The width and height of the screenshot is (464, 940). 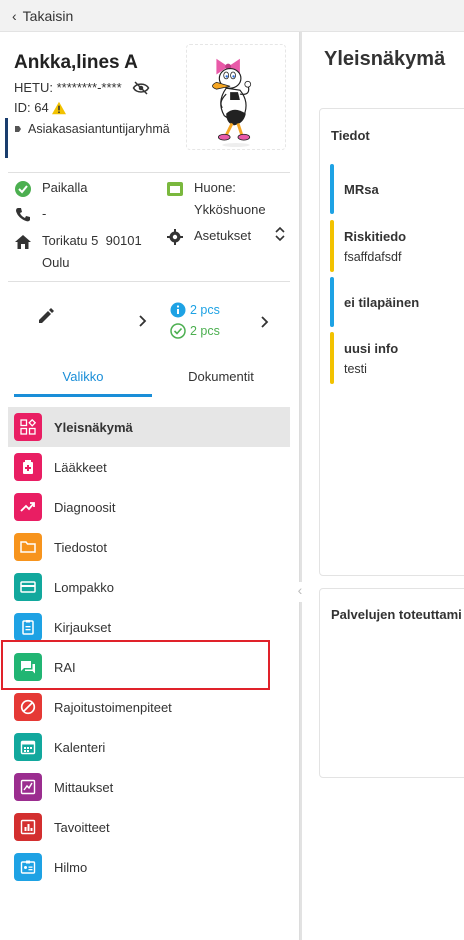 I want to click on dashboard-icon, so click(x=28, y=427).